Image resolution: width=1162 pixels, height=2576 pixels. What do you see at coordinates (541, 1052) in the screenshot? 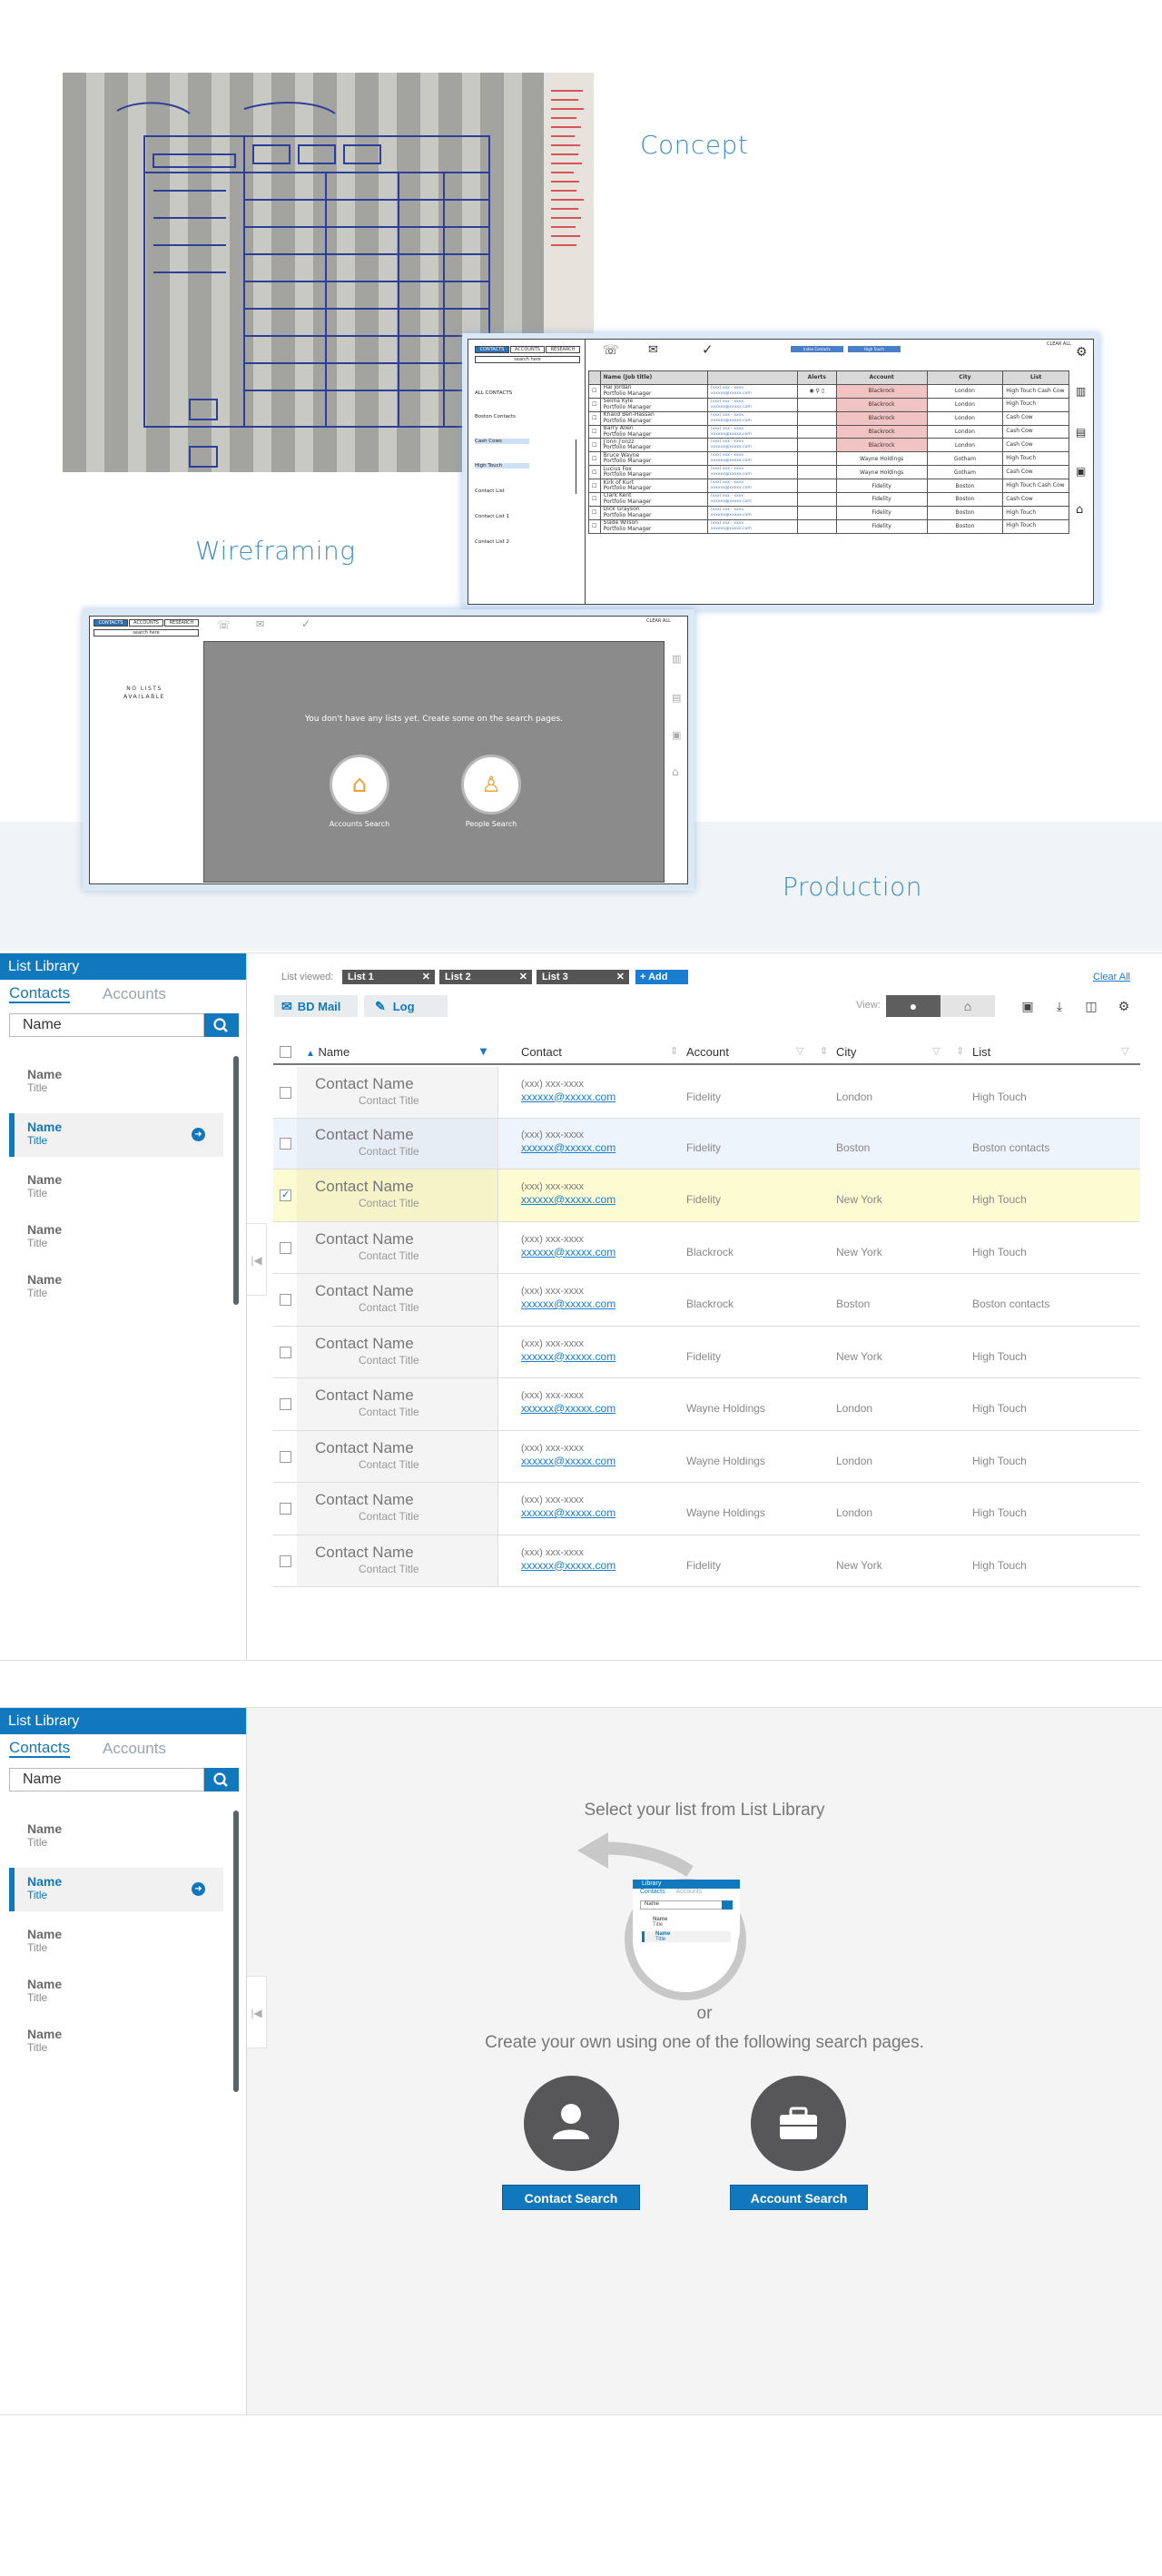
I see `col-contact: Contact` at bounding box center [541, 1052].